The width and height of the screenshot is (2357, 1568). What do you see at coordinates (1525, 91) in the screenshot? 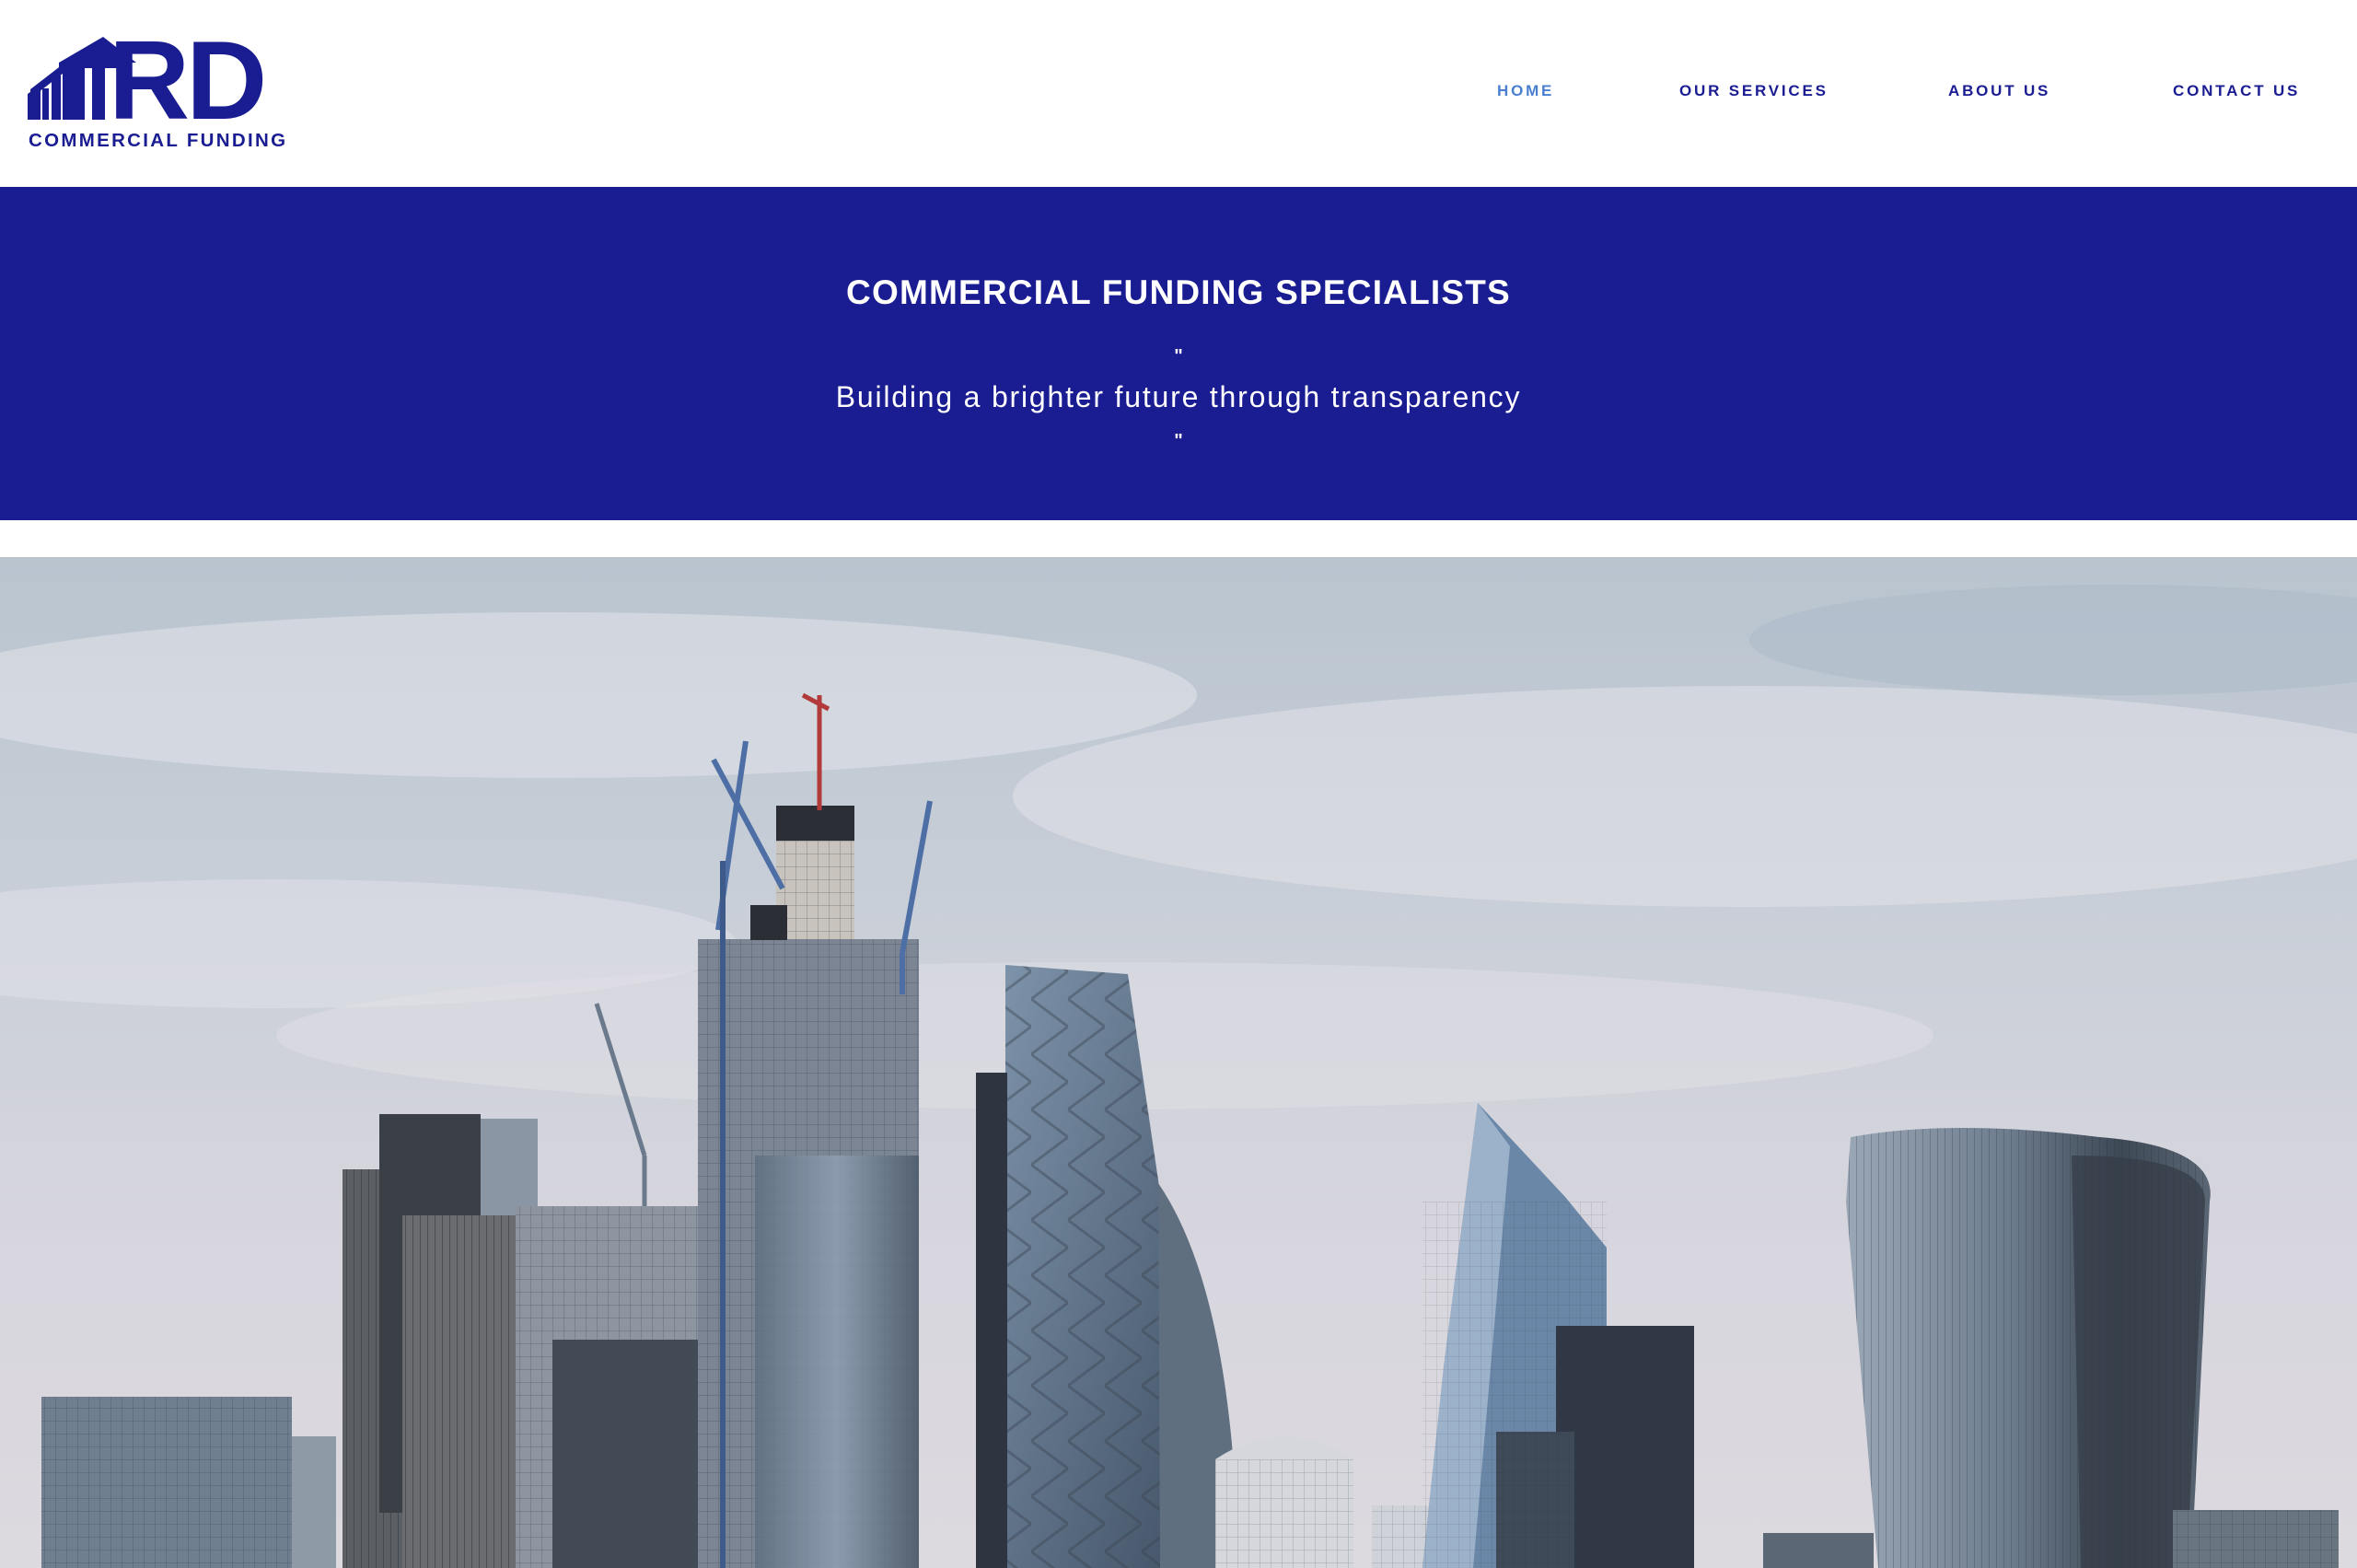
I see `nav-home-link: HOME` at bounding box center [1525, 91].